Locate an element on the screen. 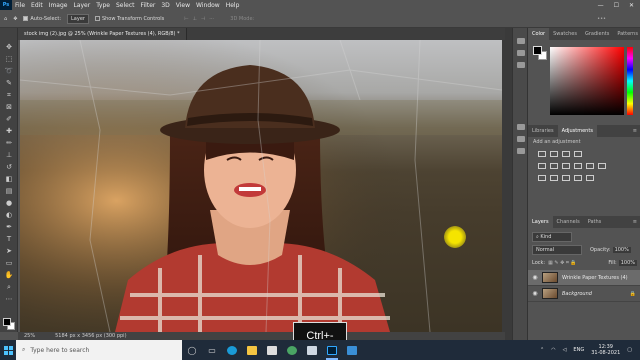  quick-select-tool-icon: ✎ is located at coordinates (9, 83).